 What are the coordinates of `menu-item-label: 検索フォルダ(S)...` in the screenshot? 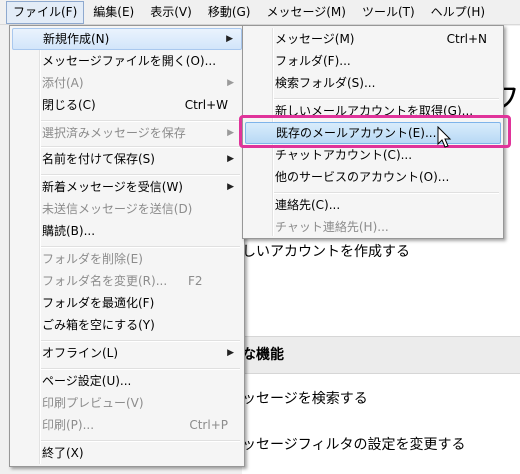 It's located at (325, 83).